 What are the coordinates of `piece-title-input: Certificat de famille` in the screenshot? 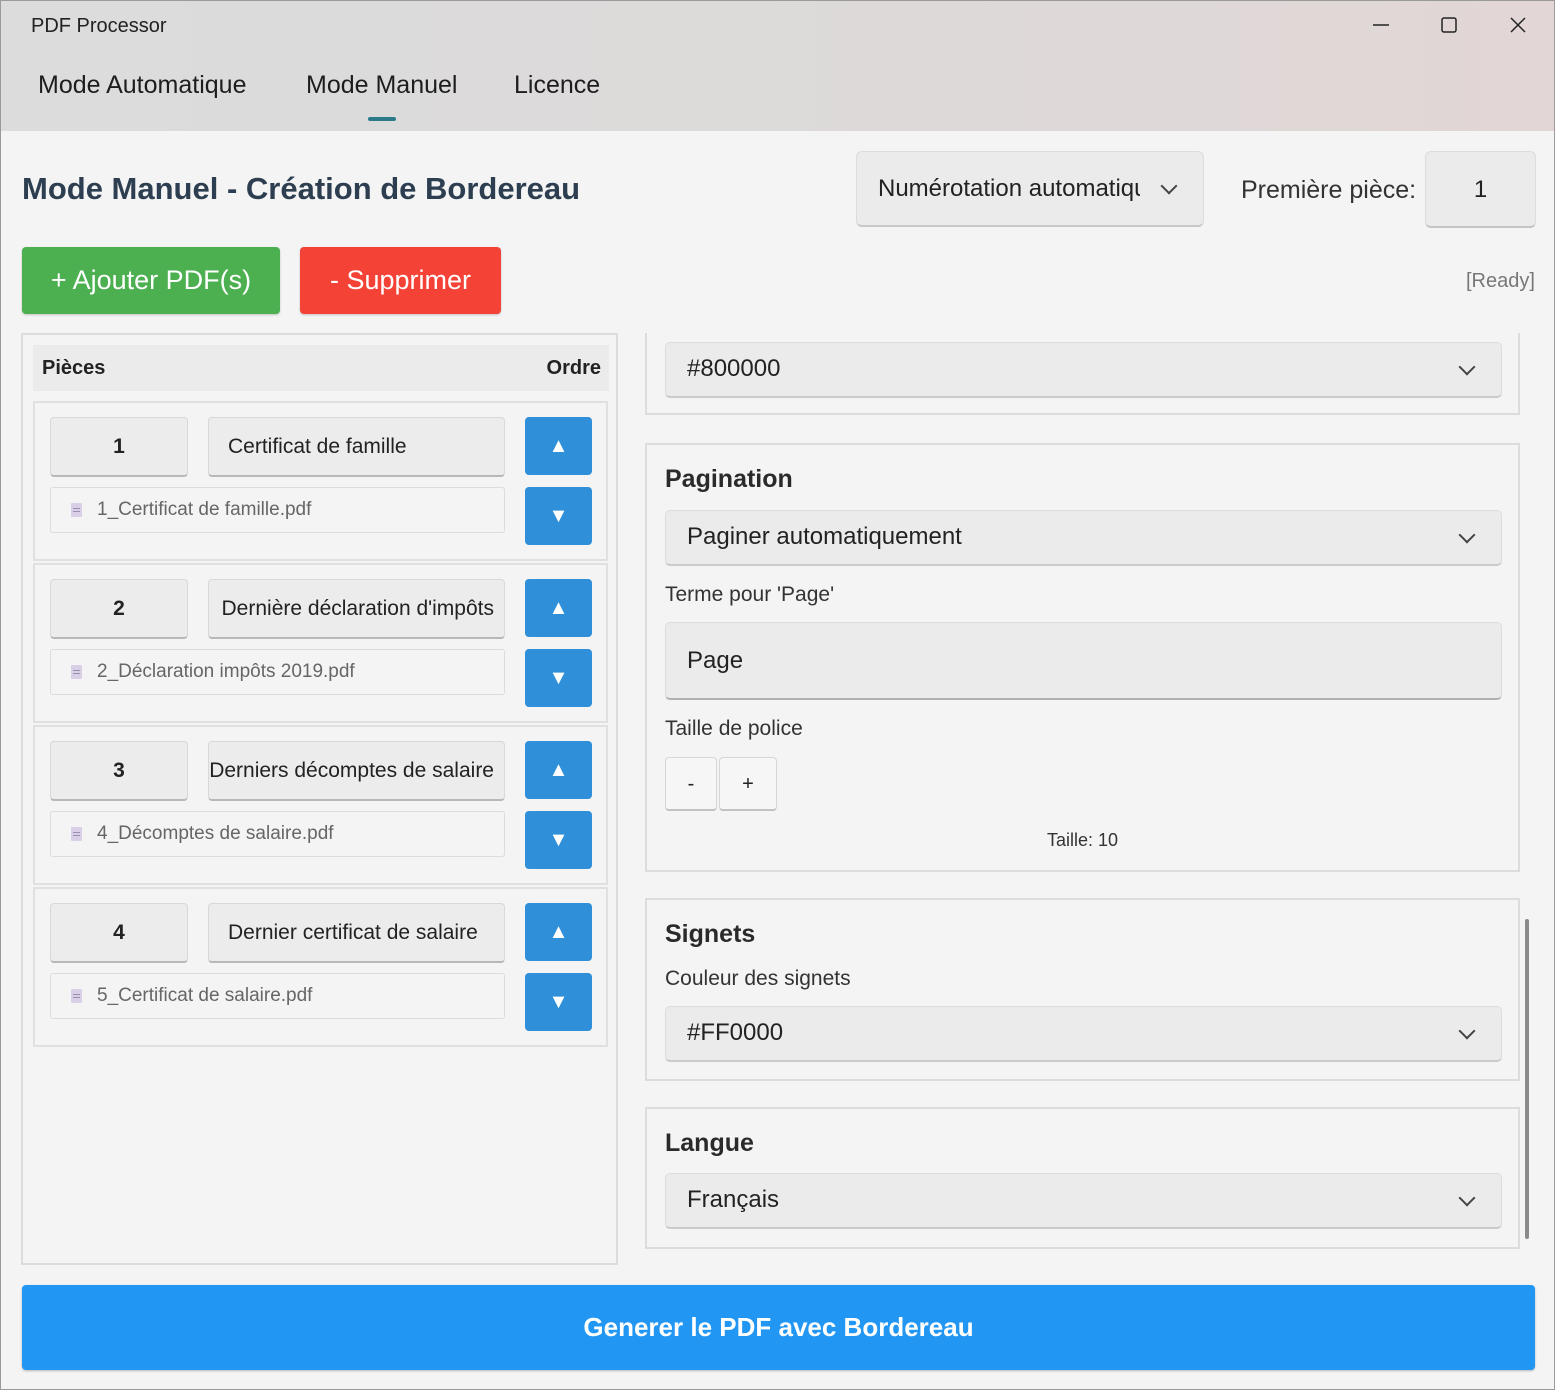 It's located at (356, 447).